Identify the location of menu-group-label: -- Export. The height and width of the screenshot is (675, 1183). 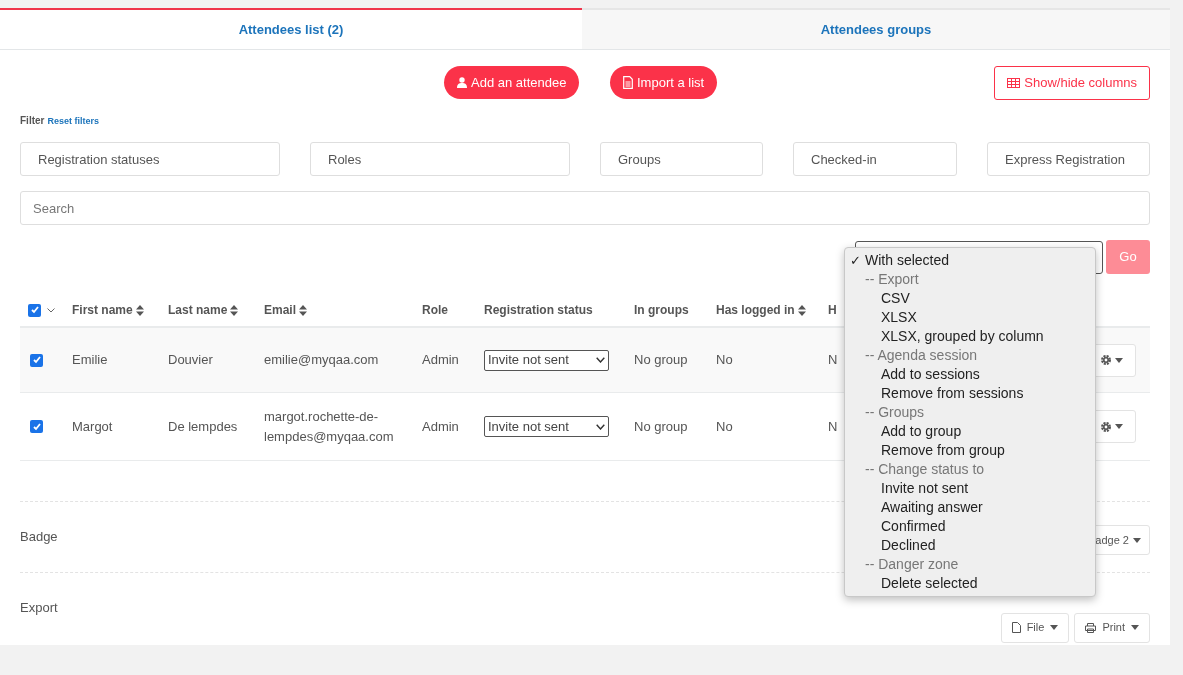
(892, 279).